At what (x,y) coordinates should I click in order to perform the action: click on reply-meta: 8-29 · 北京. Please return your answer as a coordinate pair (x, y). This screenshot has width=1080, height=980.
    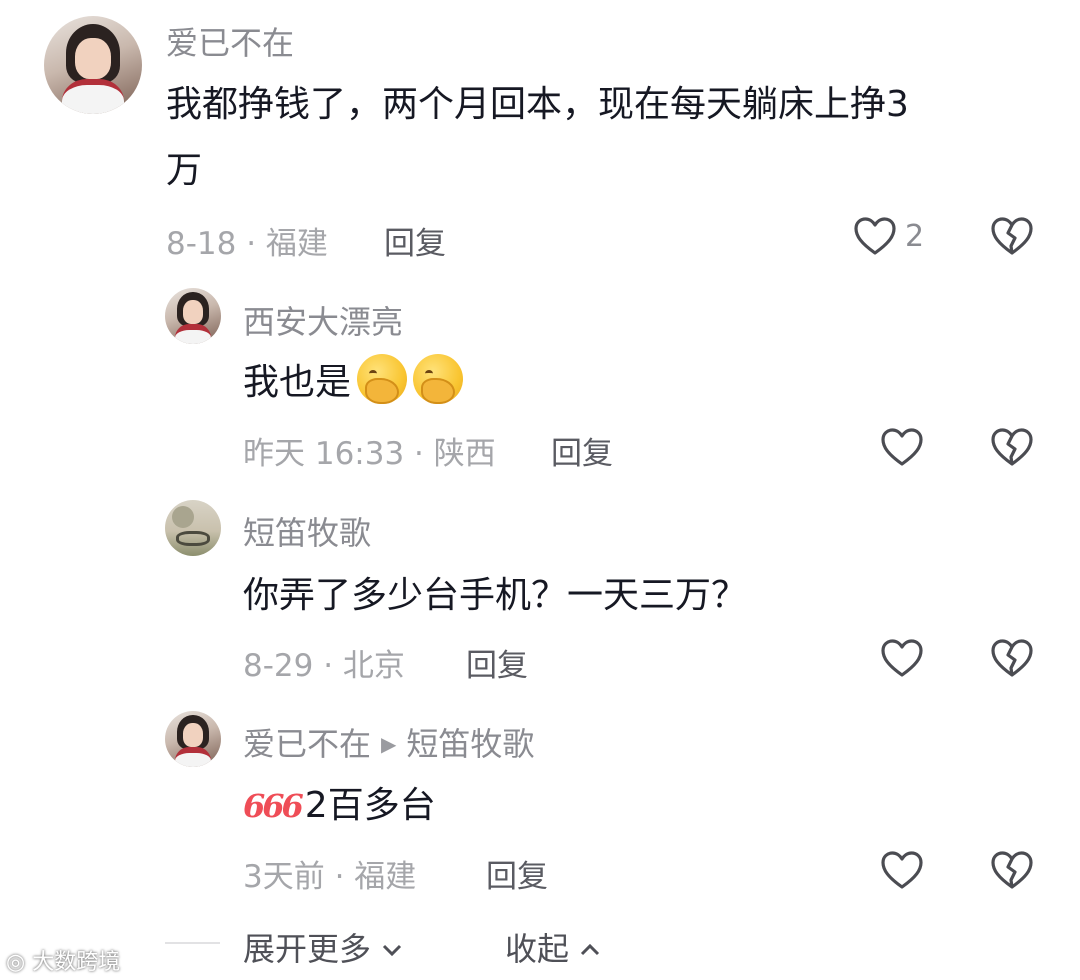
    Looking at the image, I should click on (324, 666).